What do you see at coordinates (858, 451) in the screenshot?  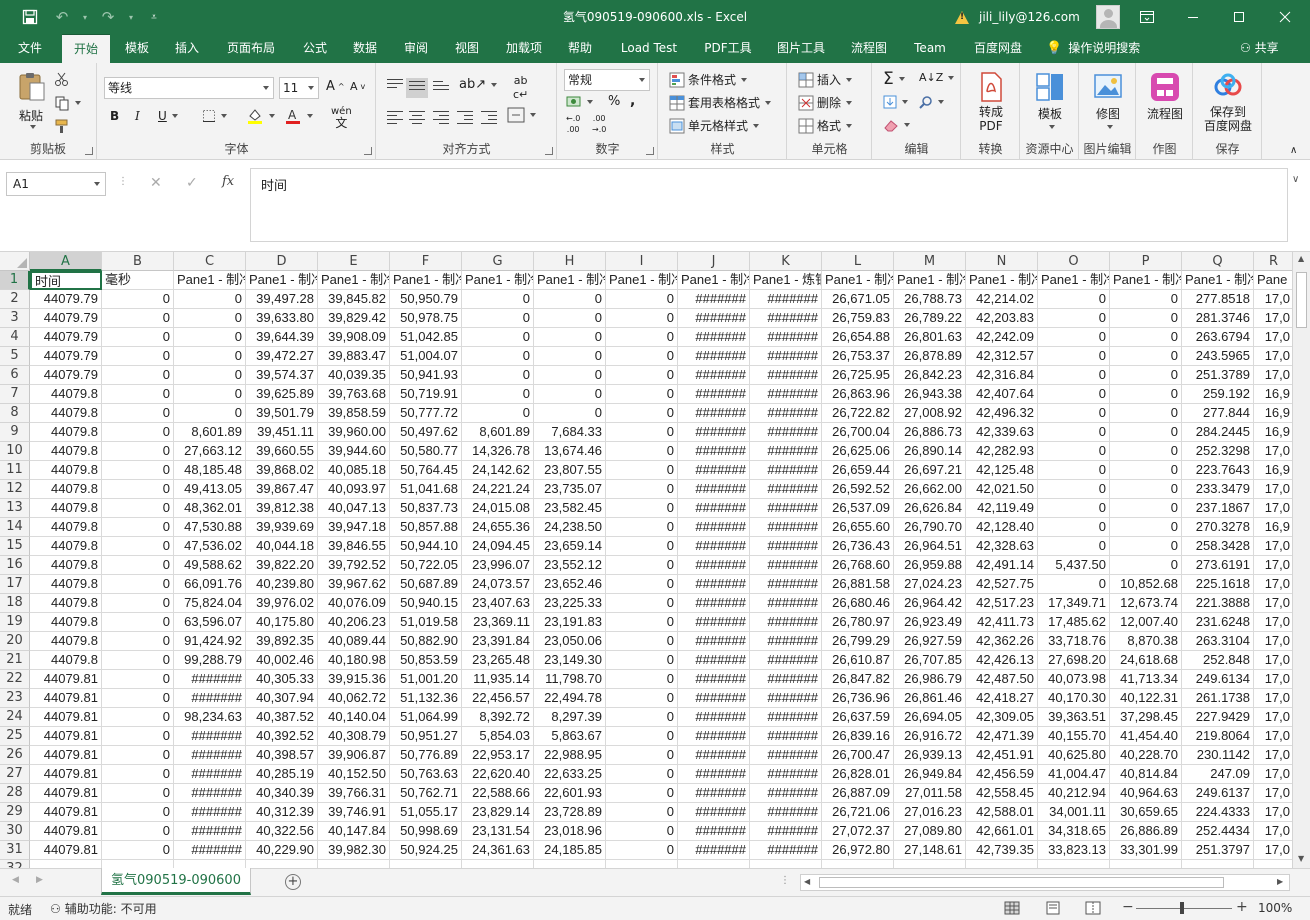 I see `data-cell: 26,625.06` at bounding box center [858, 451].